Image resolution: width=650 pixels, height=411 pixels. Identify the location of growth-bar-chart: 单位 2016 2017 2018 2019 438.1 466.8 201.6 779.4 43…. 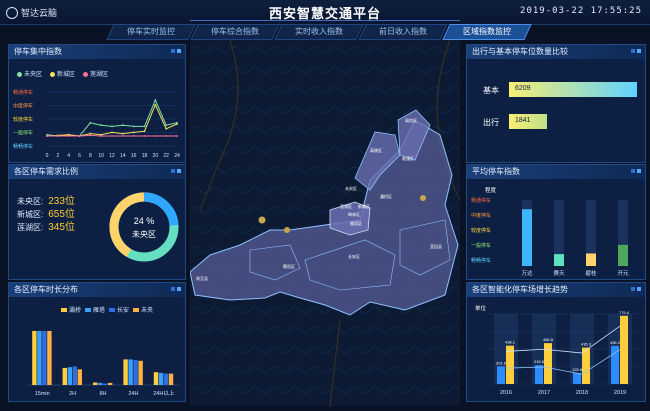
(556, 349).